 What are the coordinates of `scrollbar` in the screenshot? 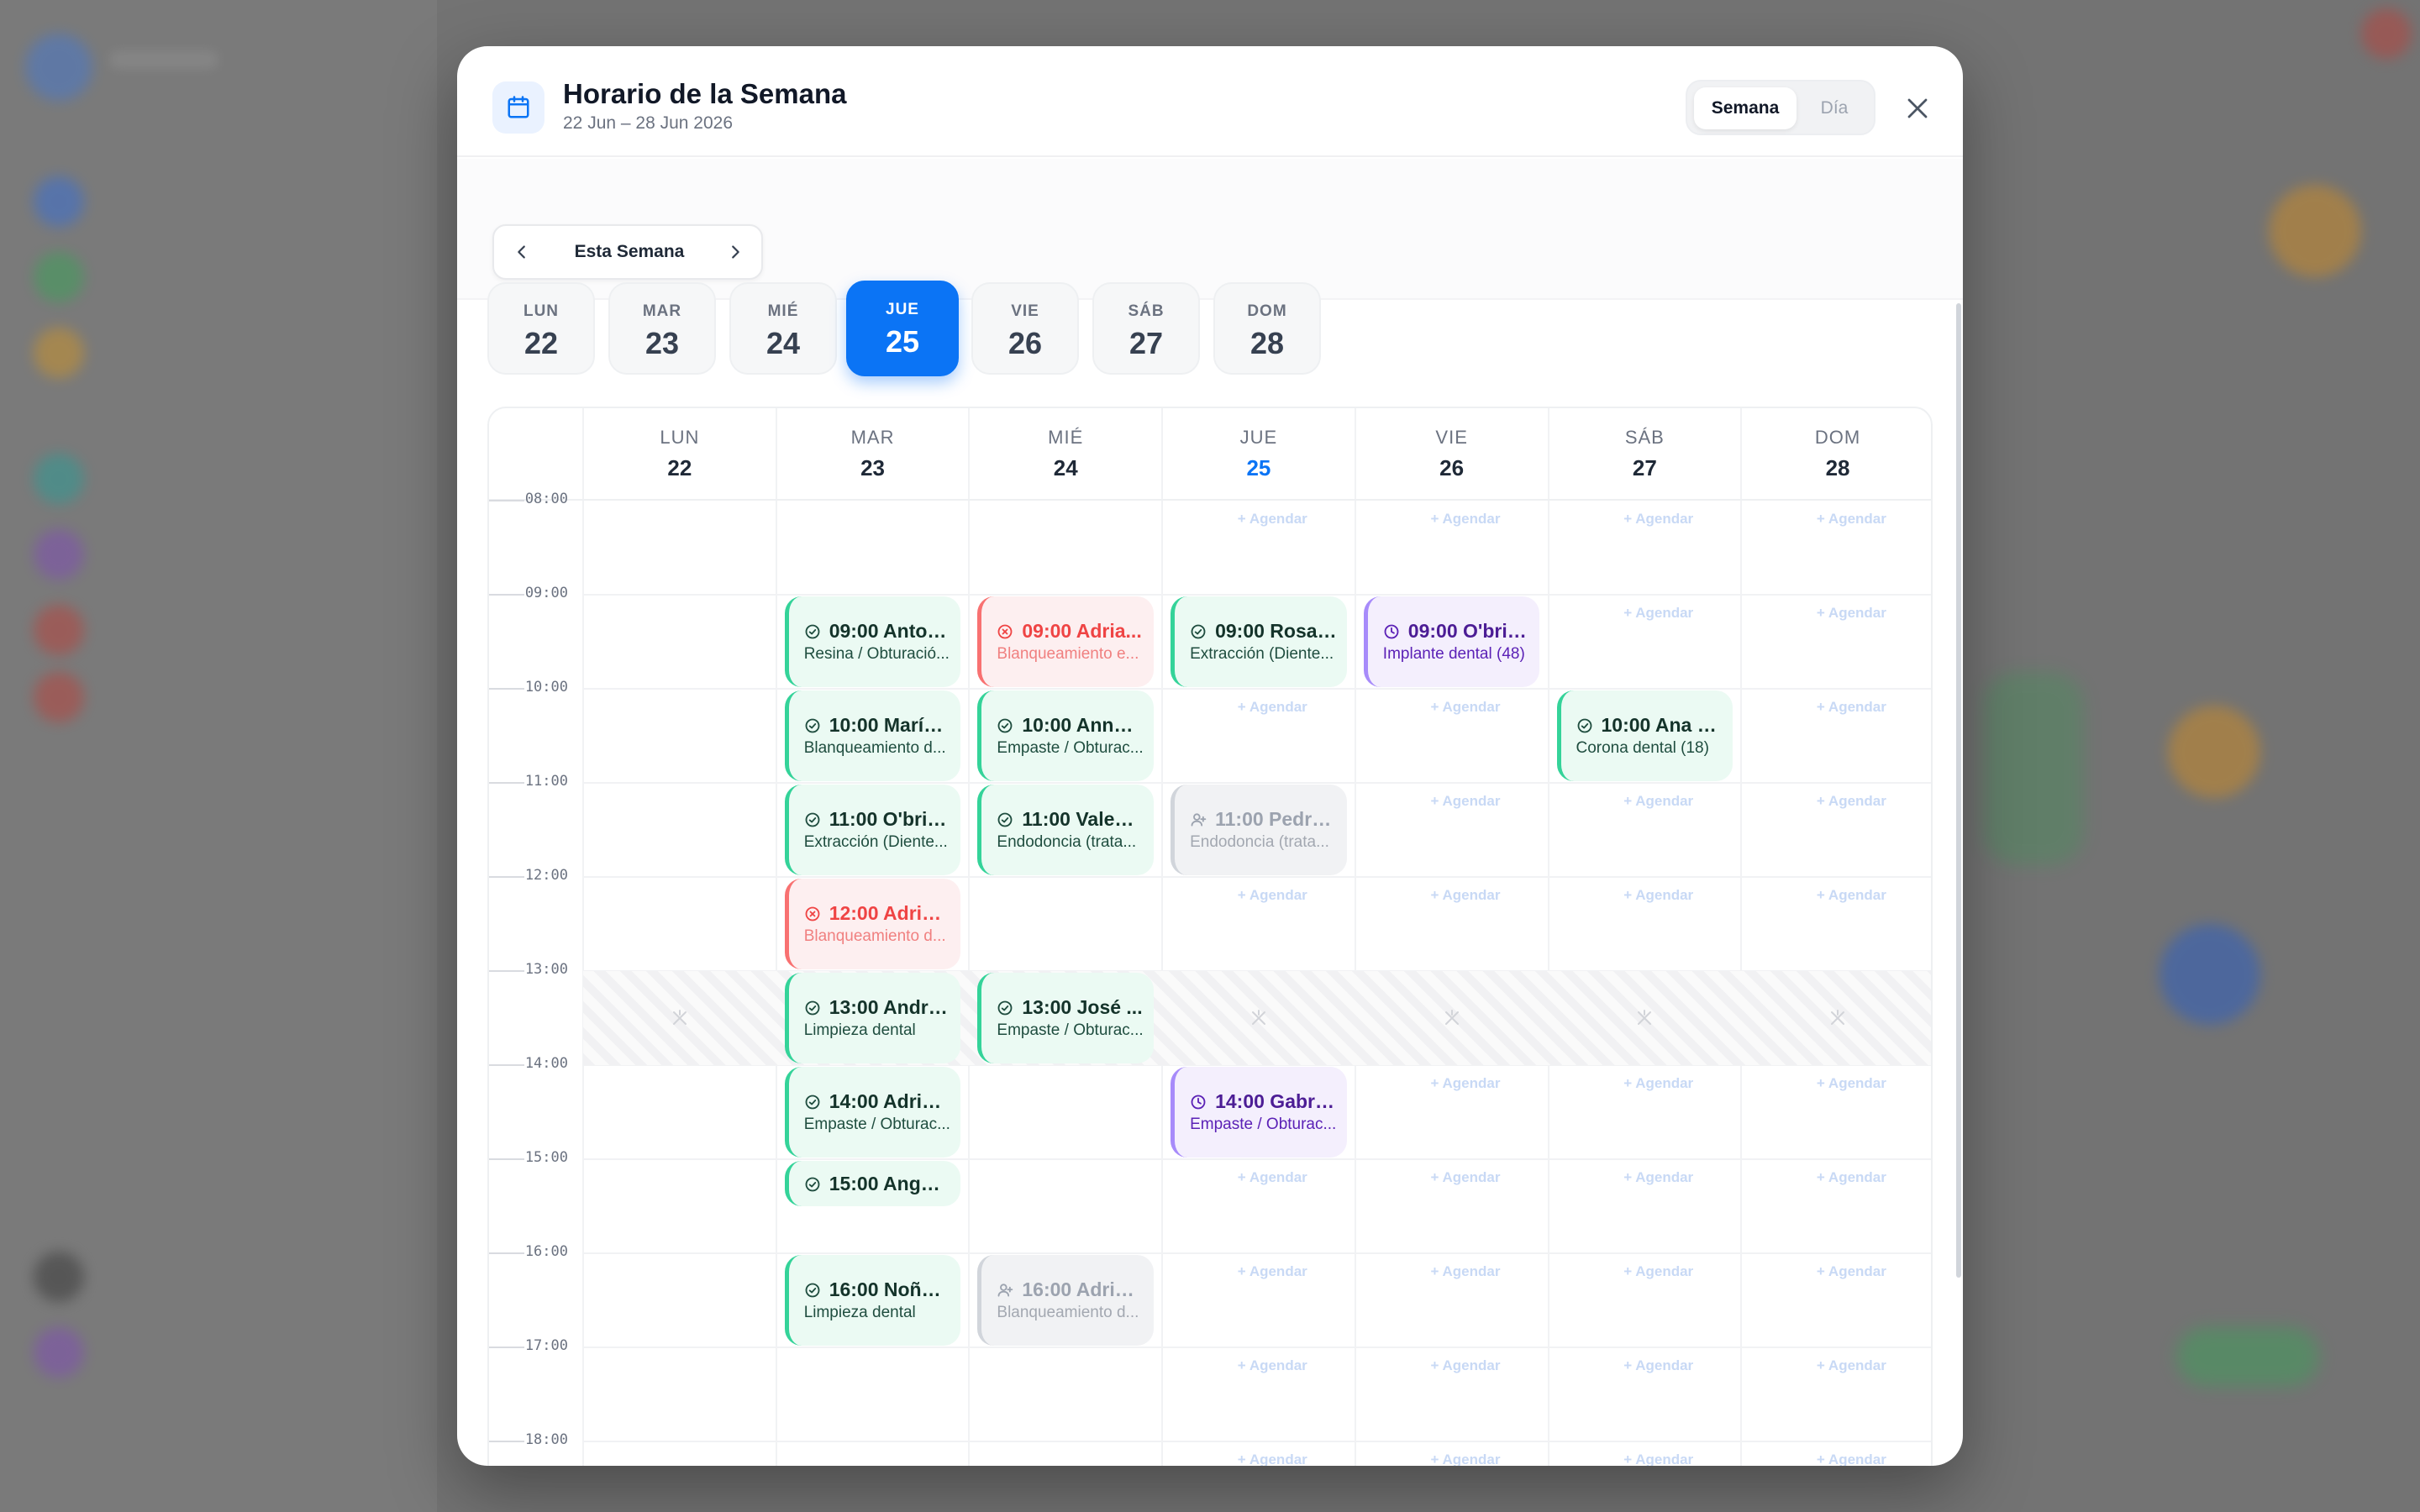 It's located at (1959, 790).